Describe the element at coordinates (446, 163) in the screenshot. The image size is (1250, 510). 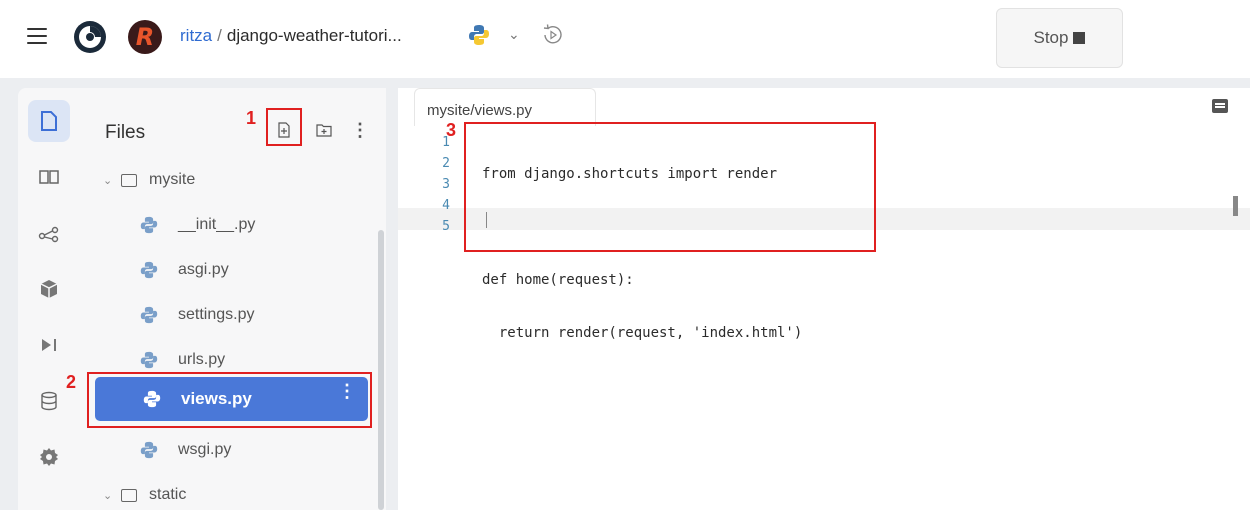
I see `line-number: 2` at that location.